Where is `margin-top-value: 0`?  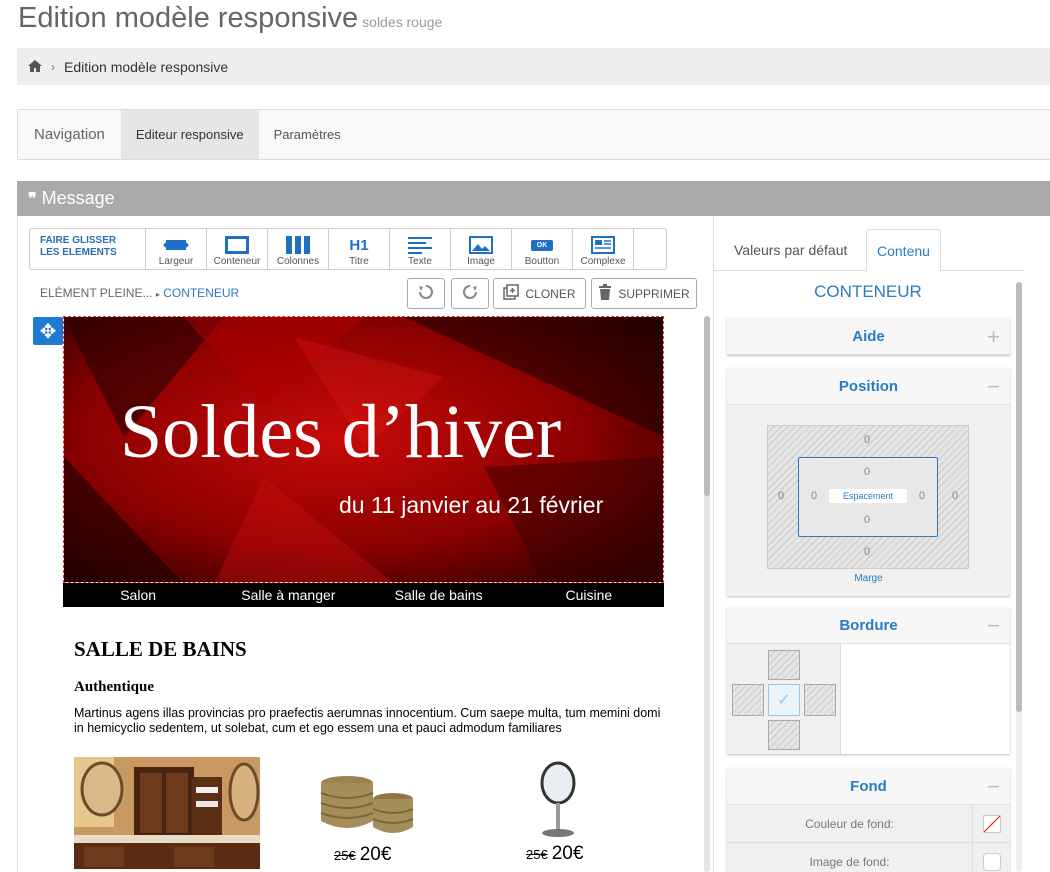
margin-top-value: 0 is located at coordinates (867, 440).